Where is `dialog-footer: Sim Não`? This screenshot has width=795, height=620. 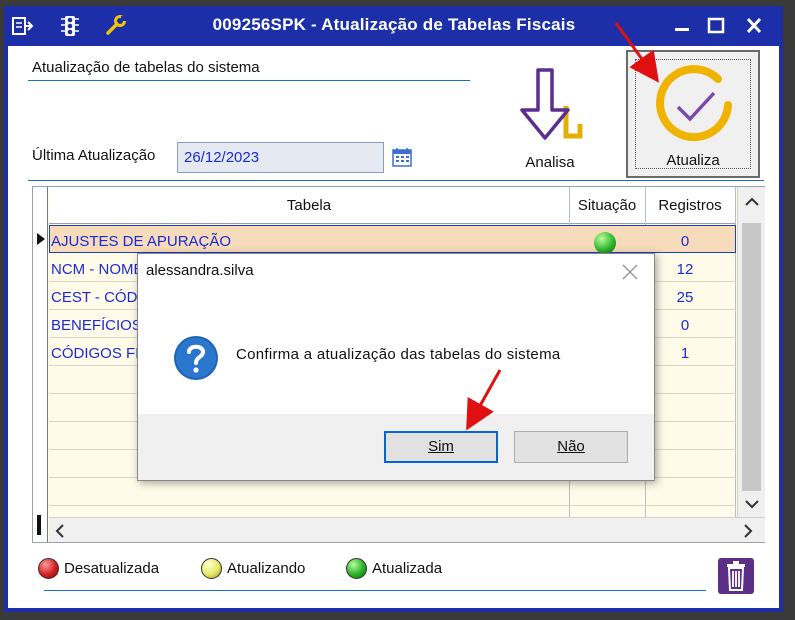
dialog-footer: Sim Não is located at coordinates (396, 447).